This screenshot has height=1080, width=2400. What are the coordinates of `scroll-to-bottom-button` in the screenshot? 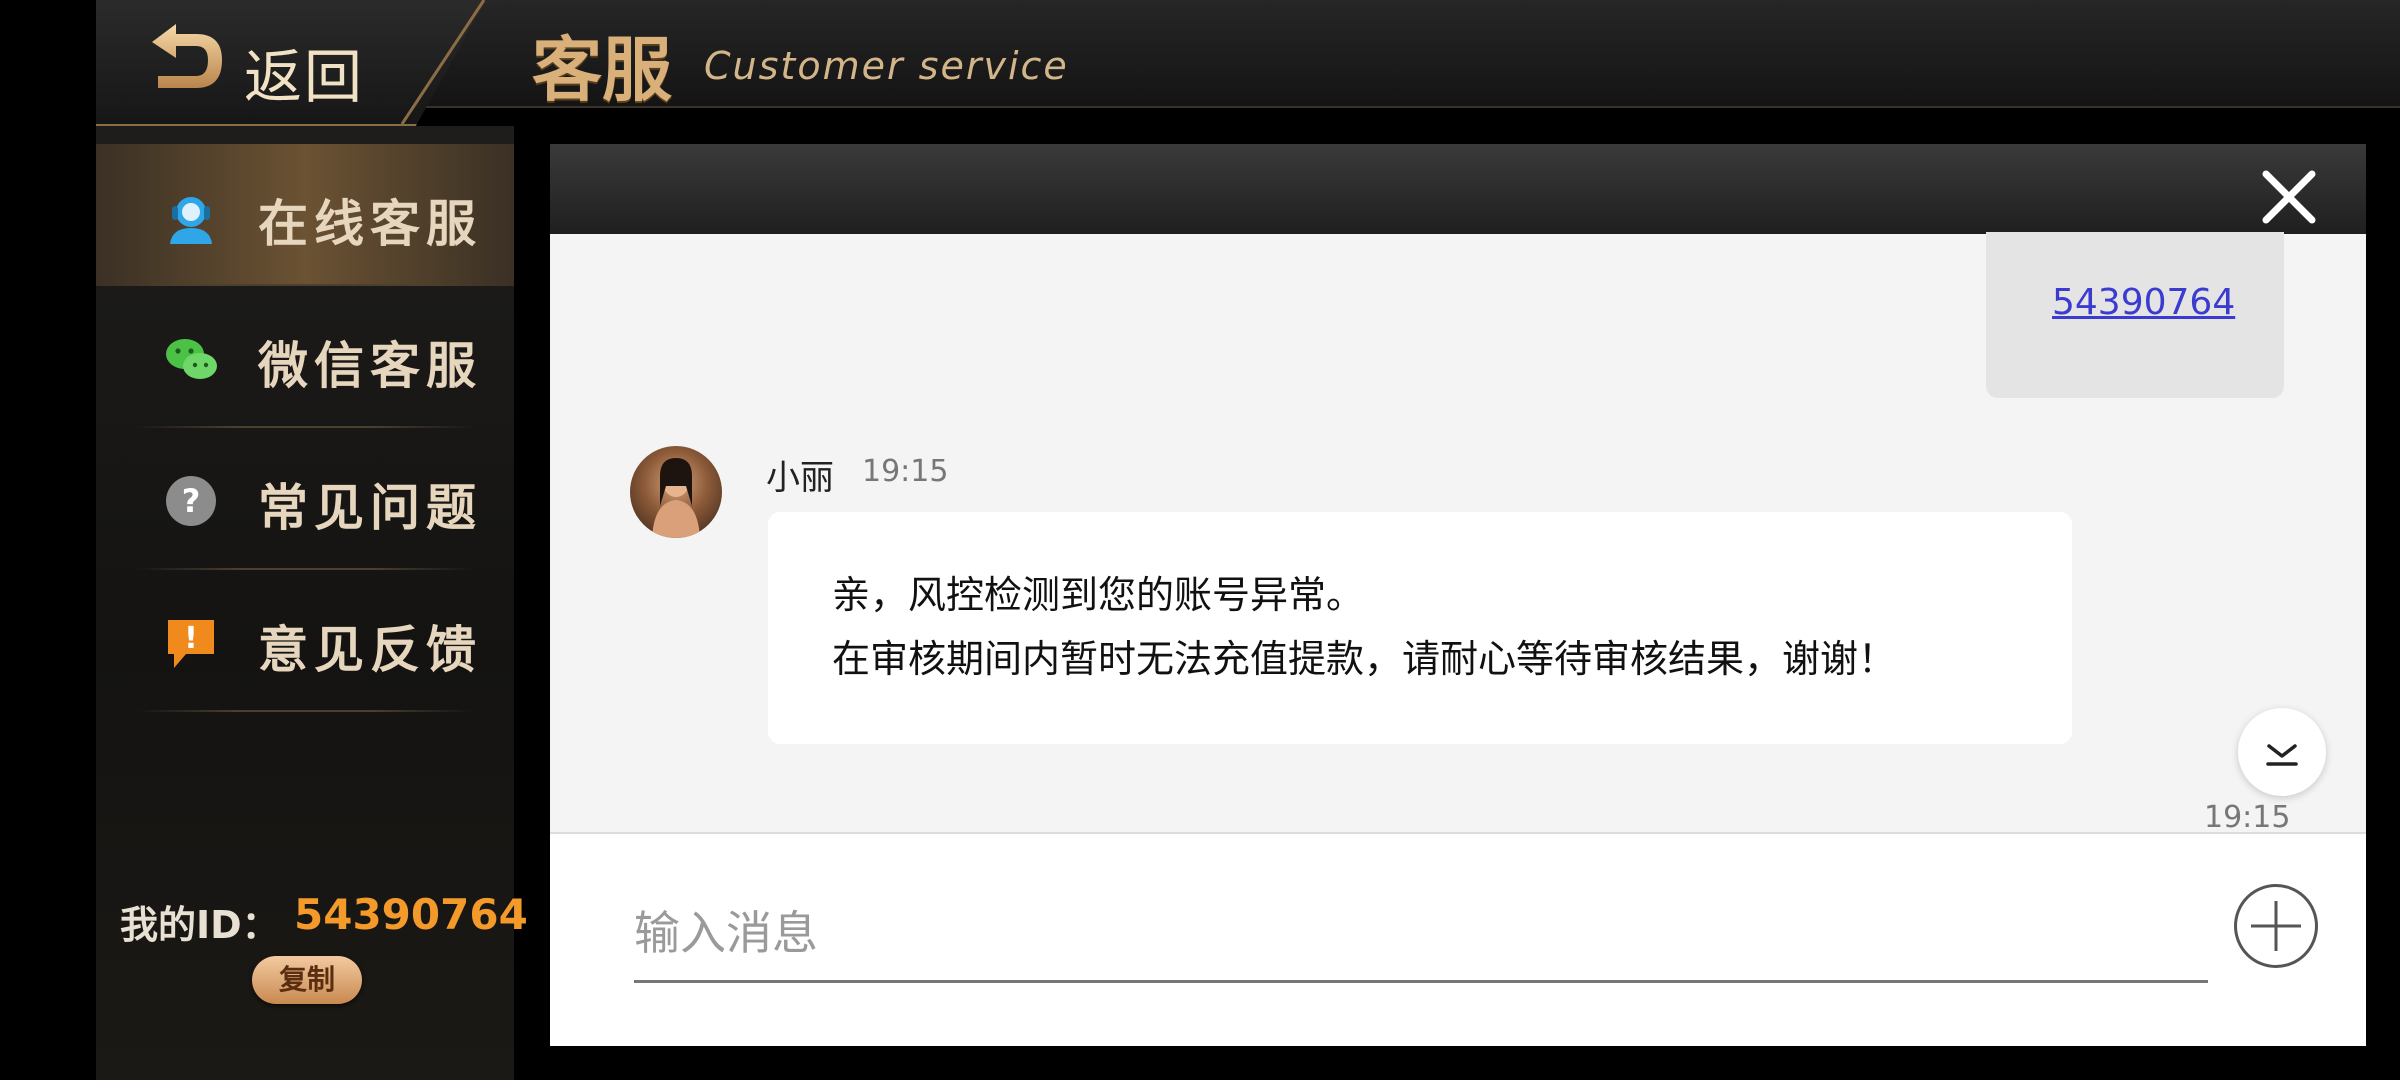 It's located at (2282, 752).